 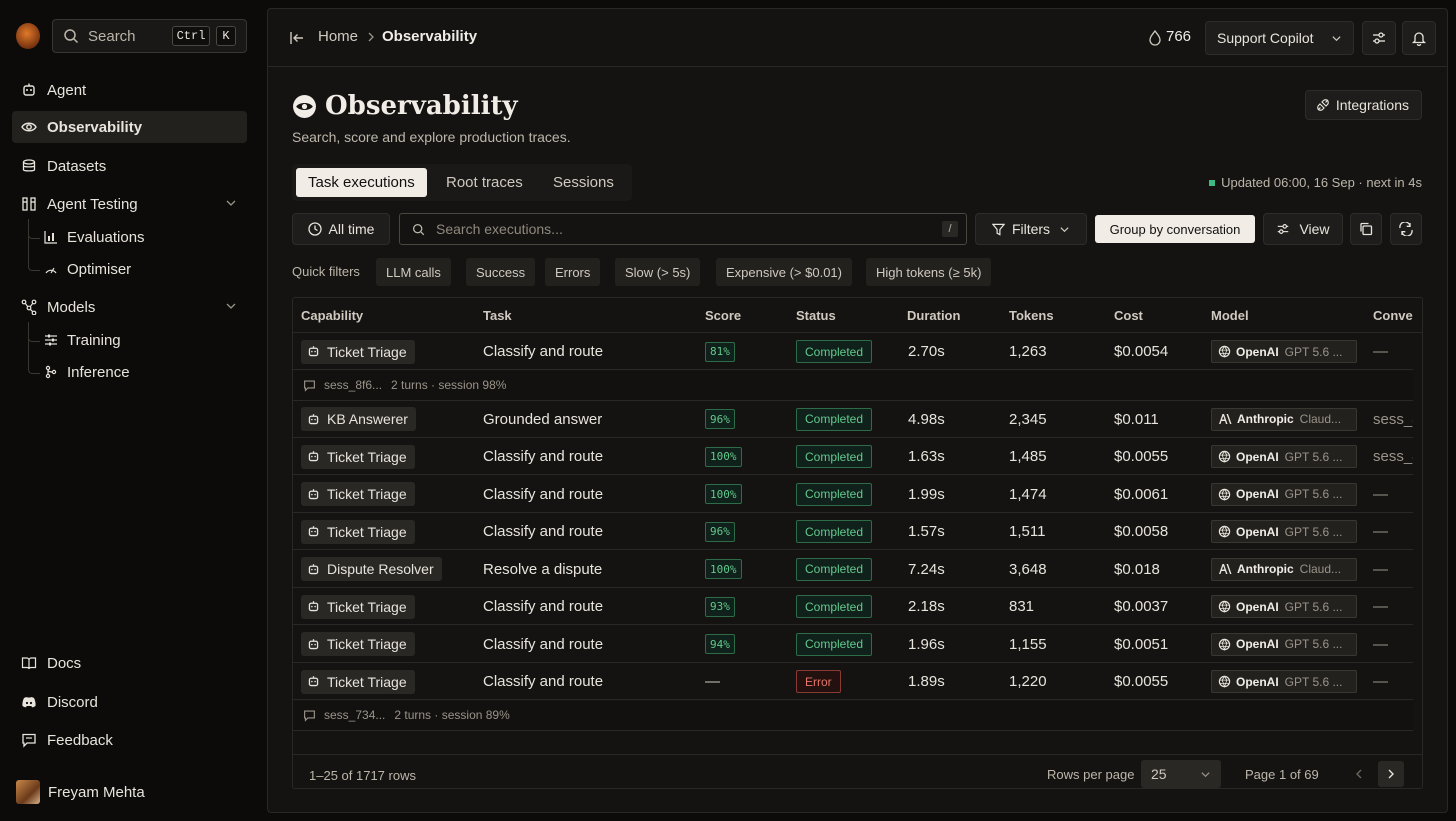 What do you see at coordinates (933, 315) in the screenshot?
I see `column-header-duration: Duration` at bounding box center [933, 315].